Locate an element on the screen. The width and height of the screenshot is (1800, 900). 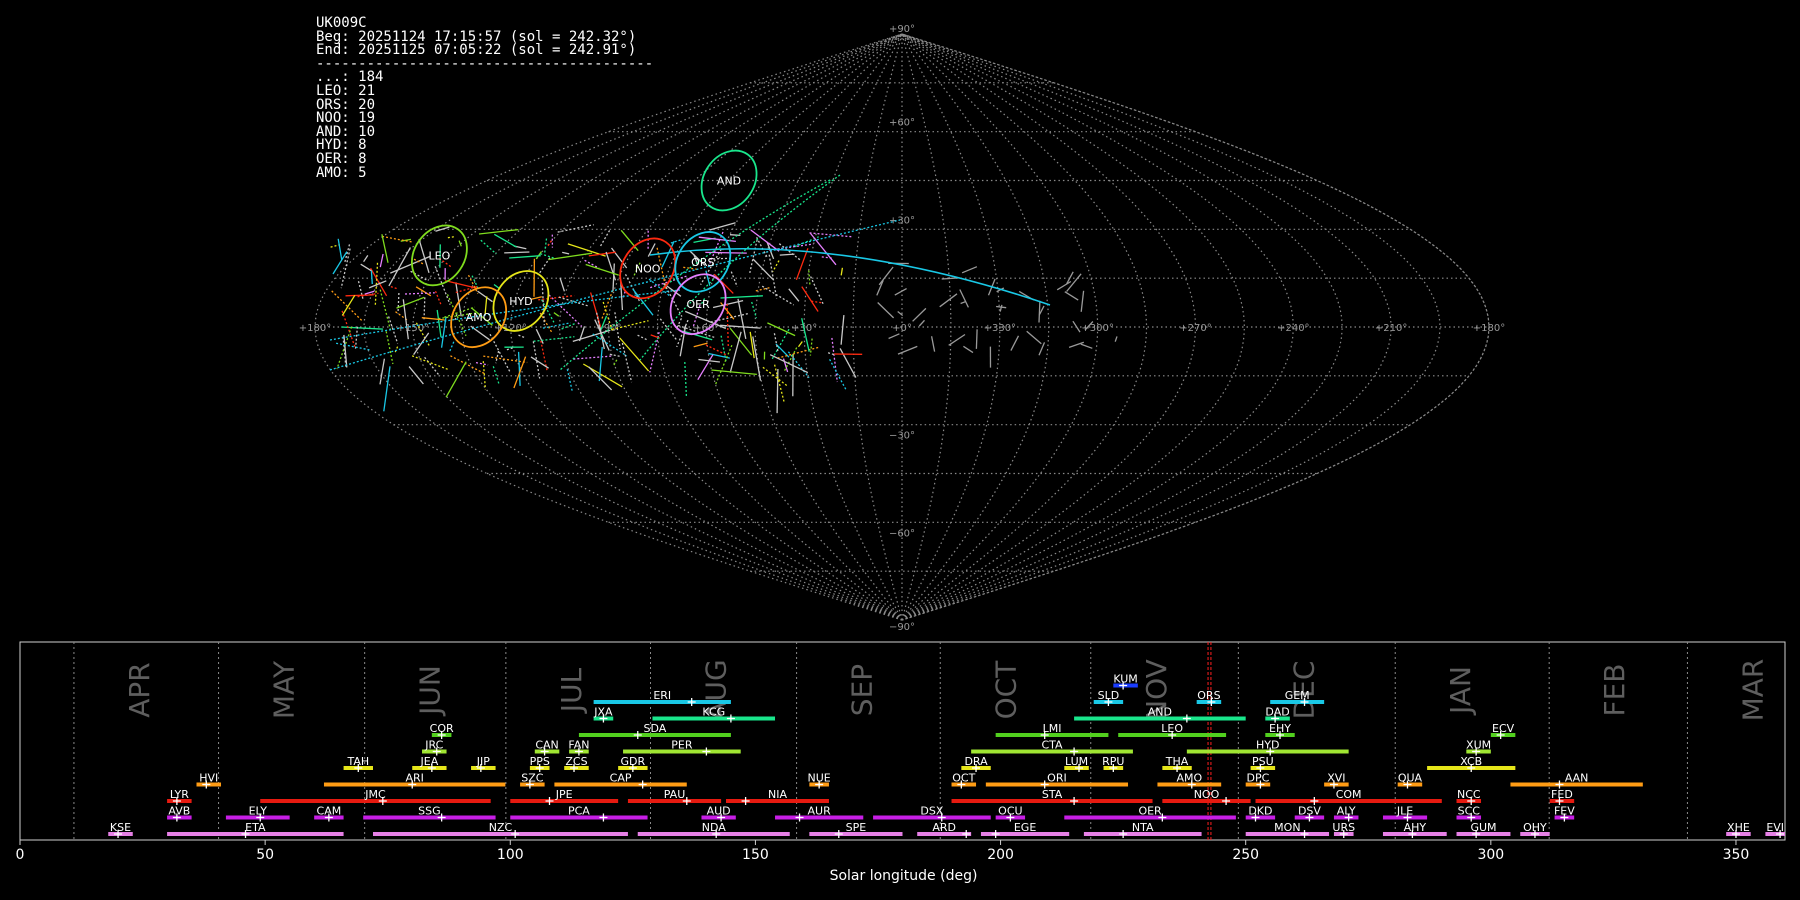
shower-dad: DAD is located at coordinates (1277, 714).